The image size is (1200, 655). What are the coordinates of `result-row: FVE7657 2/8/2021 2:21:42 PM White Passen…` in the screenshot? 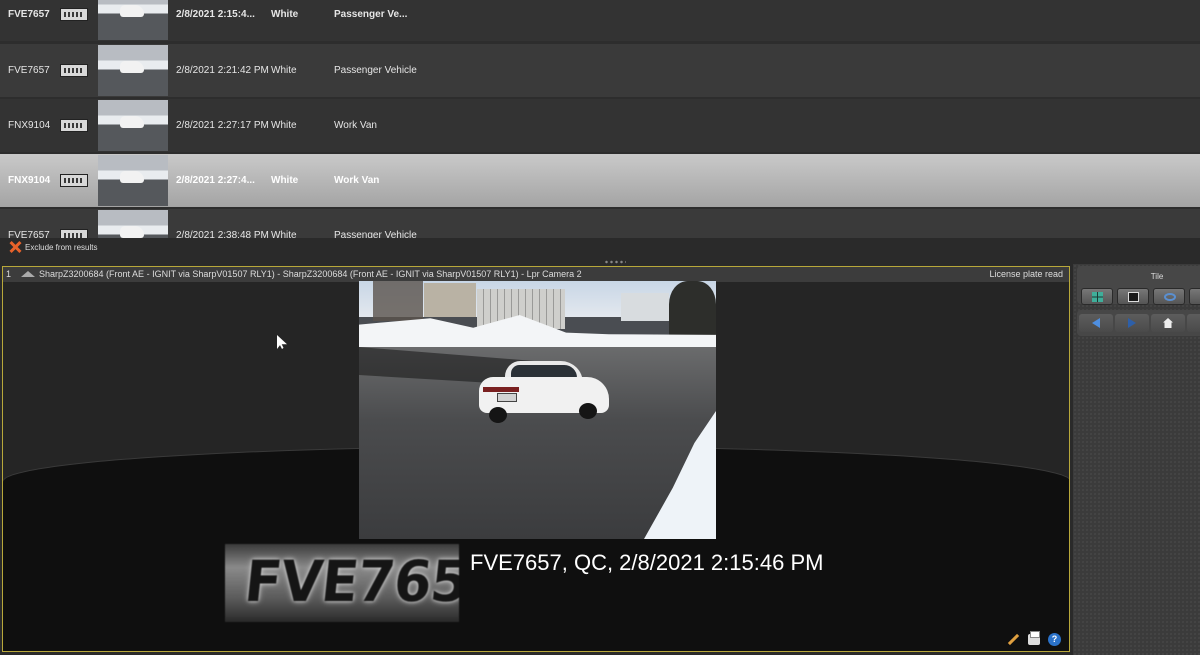 It's located at (600, 70).